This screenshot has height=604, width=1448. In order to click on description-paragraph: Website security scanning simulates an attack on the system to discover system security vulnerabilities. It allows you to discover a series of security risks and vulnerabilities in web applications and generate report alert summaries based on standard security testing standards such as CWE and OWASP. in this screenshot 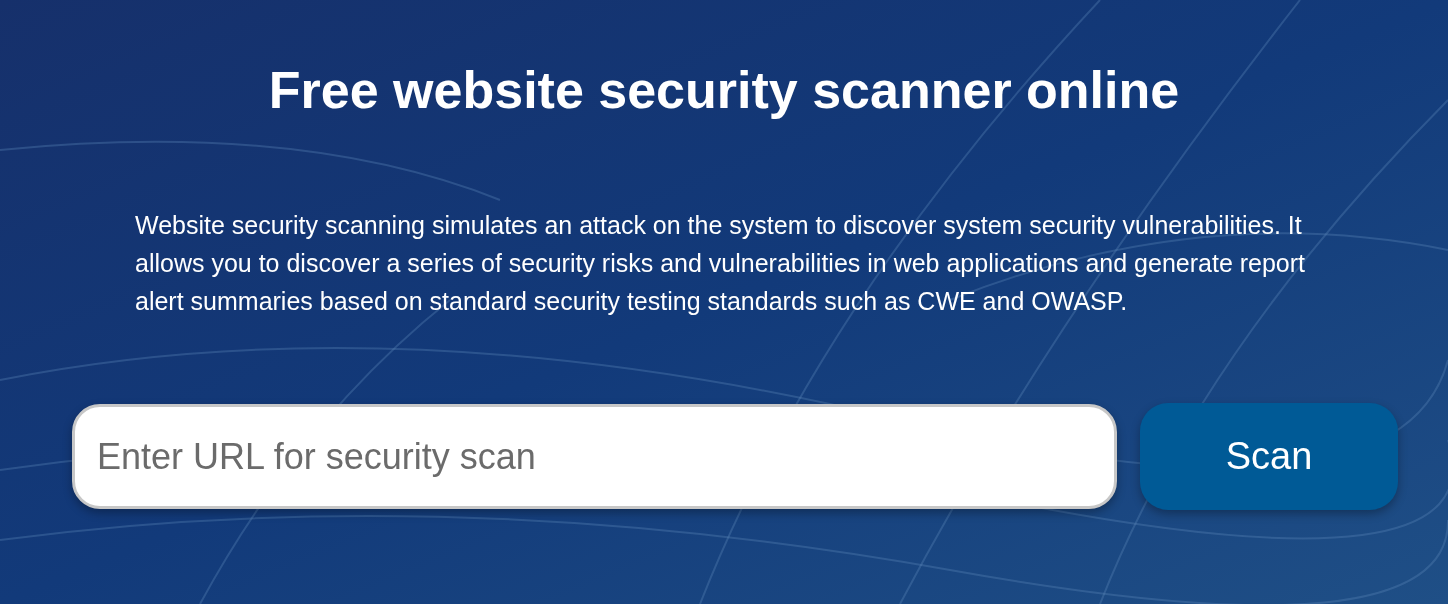, I will do `click(721, 263)`.